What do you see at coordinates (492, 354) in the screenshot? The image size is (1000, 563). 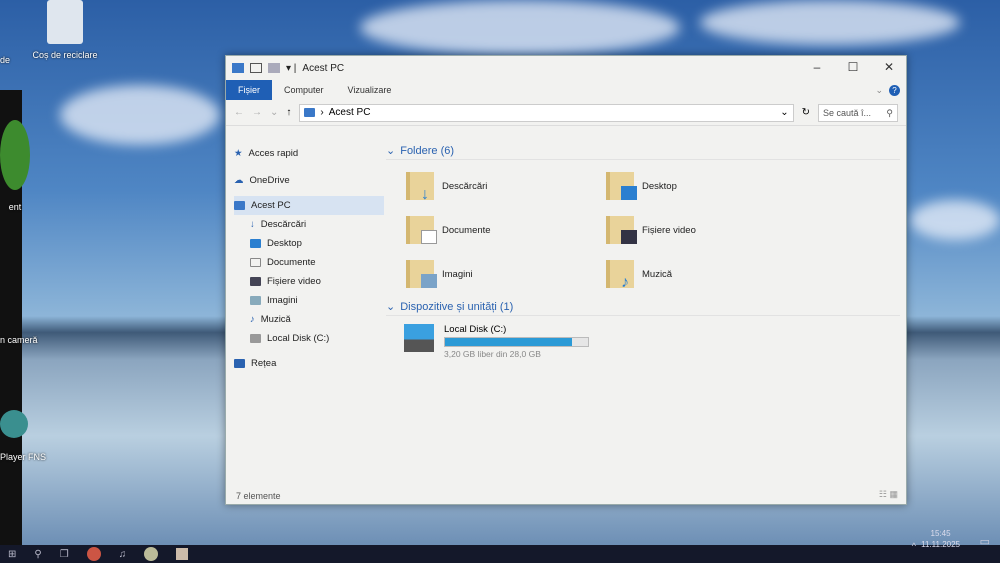 I see `disk-free-text: 3,20 GB liber din 28,0 GB` at bounding box center [492, 354].